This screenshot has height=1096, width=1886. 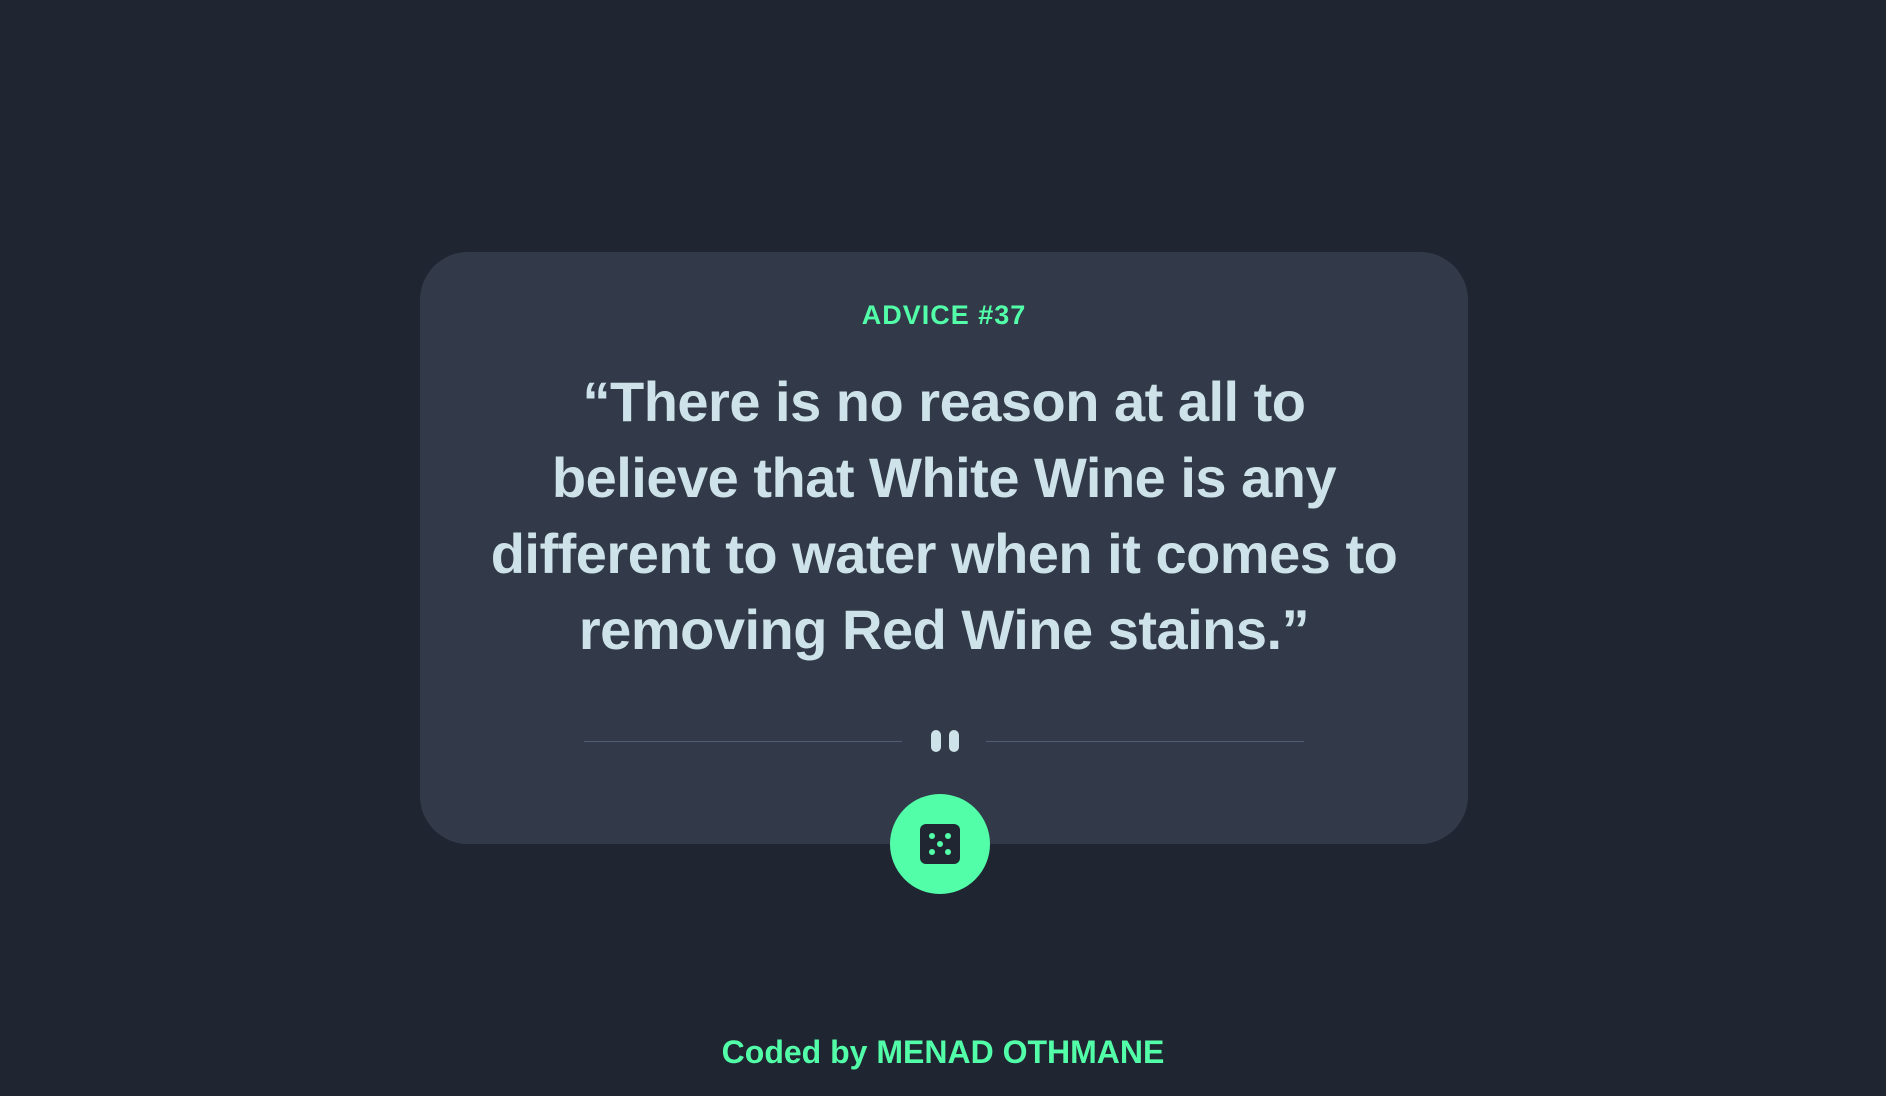 What do you see at coordinates (1145, 741) in the screenshot?
I see `divider-line-right` at bounding box center [1145, 741].